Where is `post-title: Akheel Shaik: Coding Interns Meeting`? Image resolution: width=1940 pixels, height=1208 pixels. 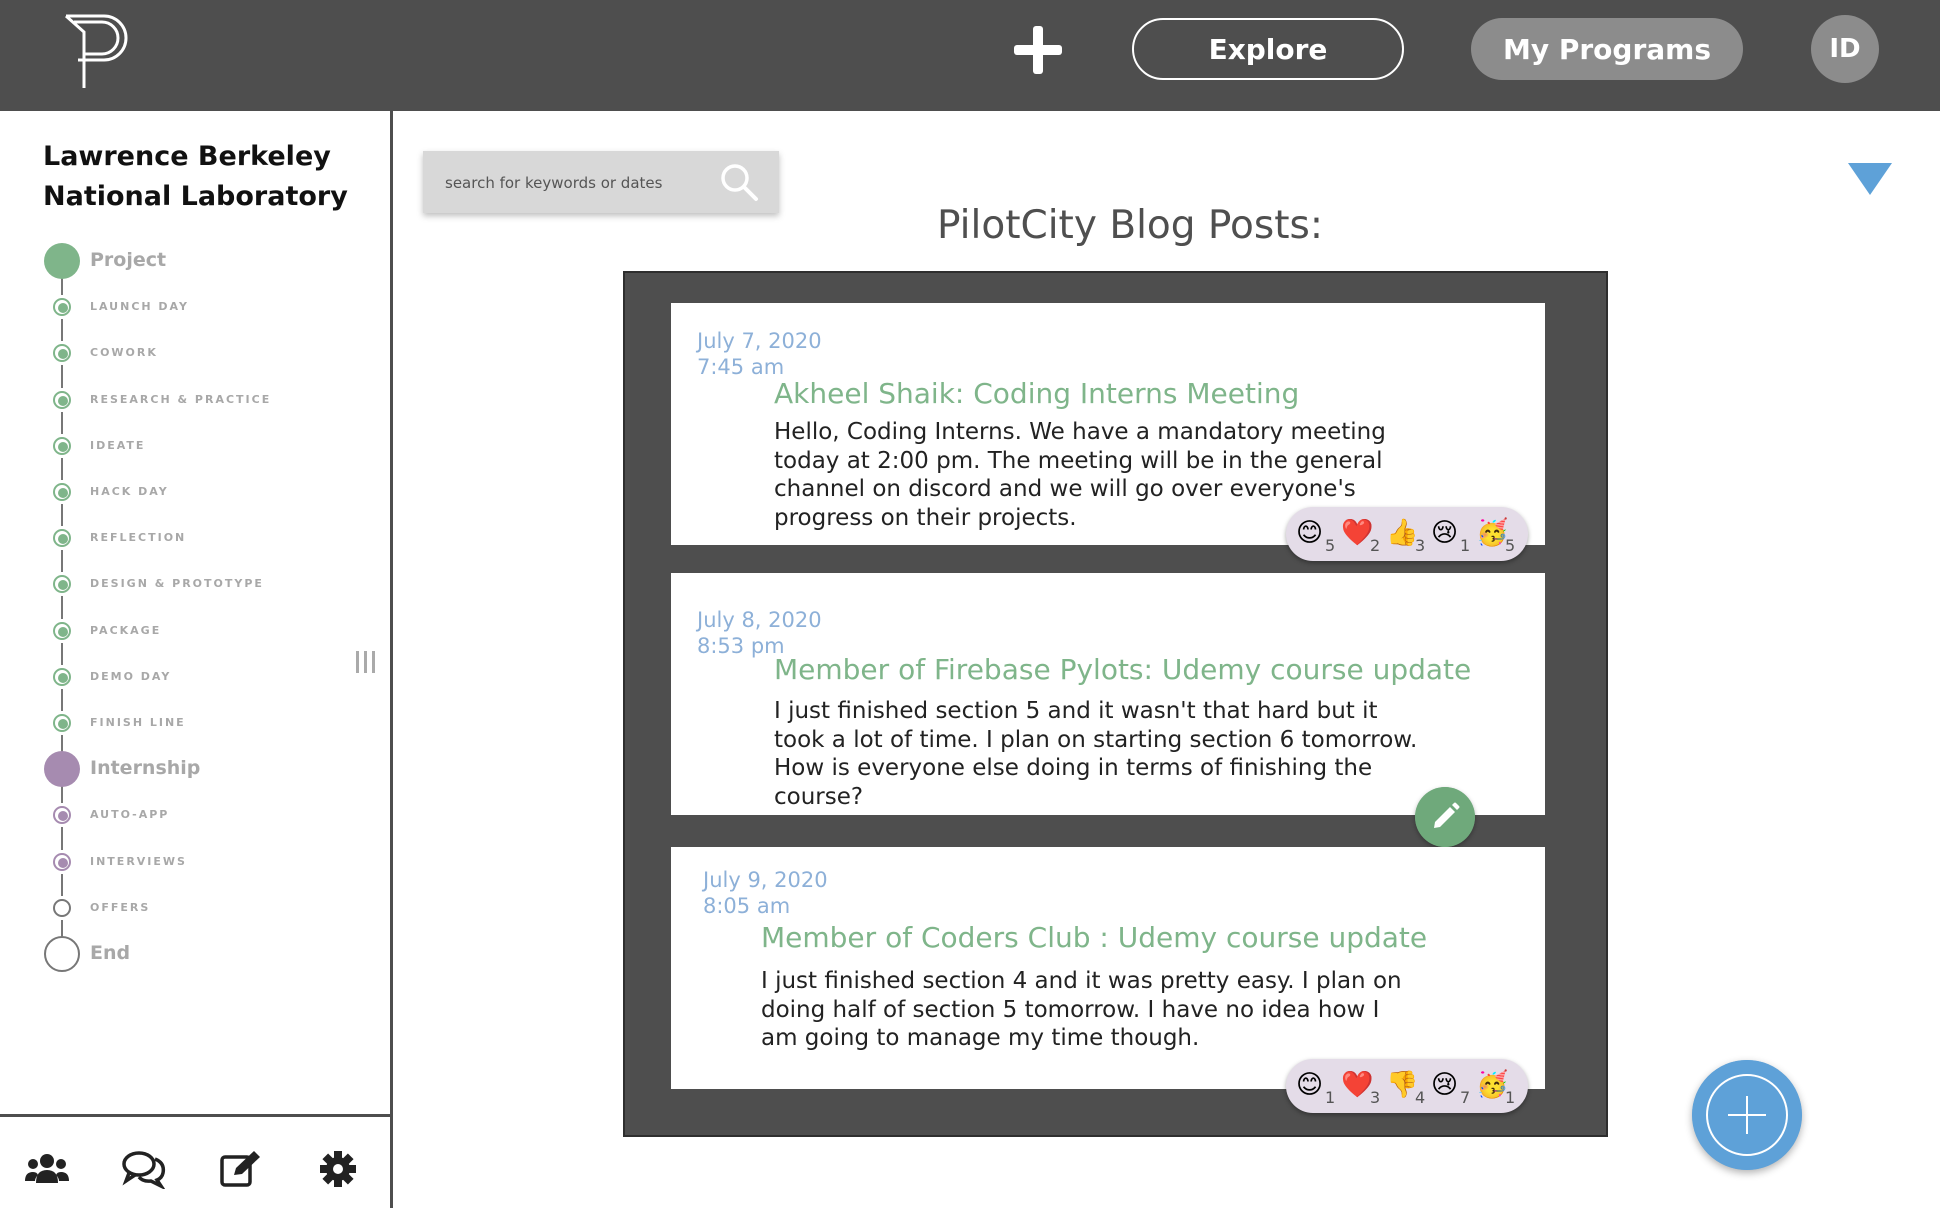
post-title: Akheel Shaik: Coding Interns Meeting is located at coordinates (1036, 393).